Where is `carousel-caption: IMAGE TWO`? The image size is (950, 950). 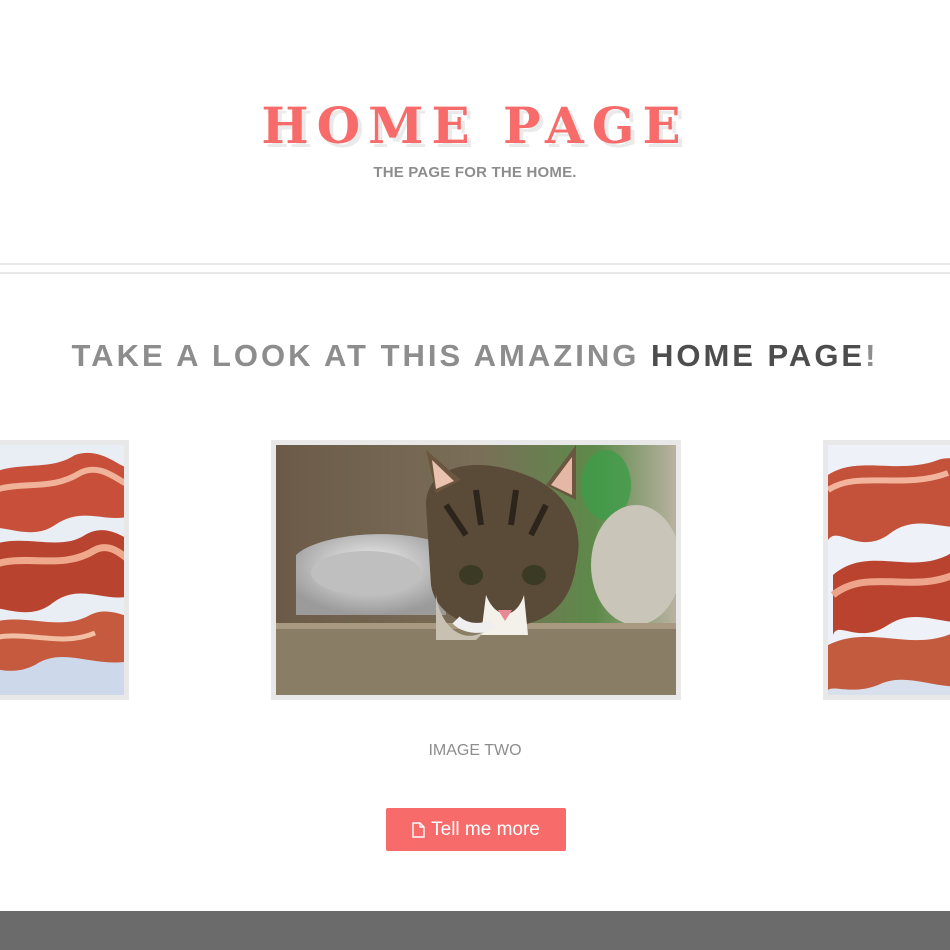 carousel-caption: IMAGE TWO is located at coordinates (475, 750).